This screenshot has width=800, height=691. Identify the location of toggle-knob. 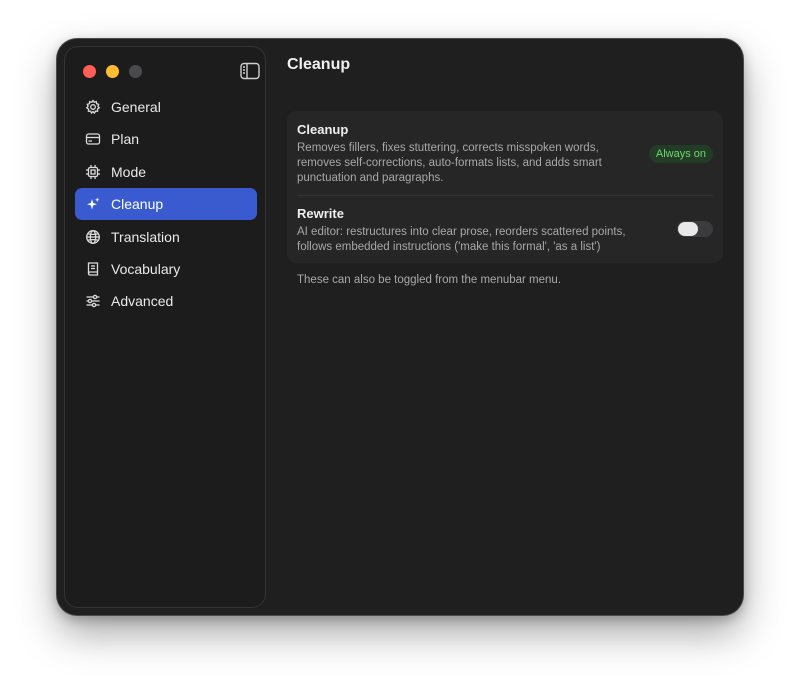
(688, 229).